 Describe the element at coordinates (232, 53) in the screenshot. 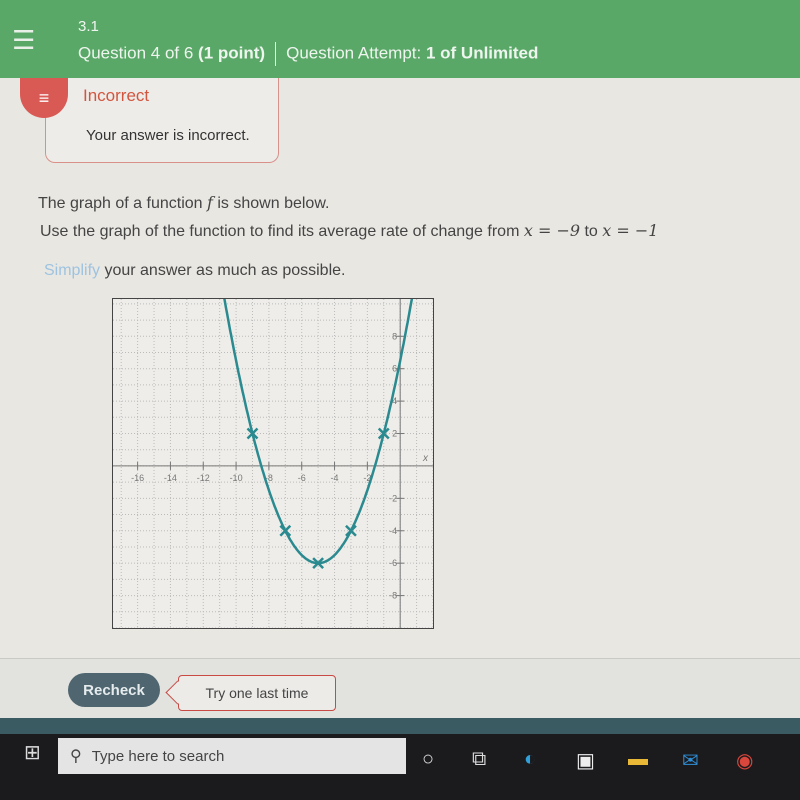

I see `question-points: (1 point)` at that location.